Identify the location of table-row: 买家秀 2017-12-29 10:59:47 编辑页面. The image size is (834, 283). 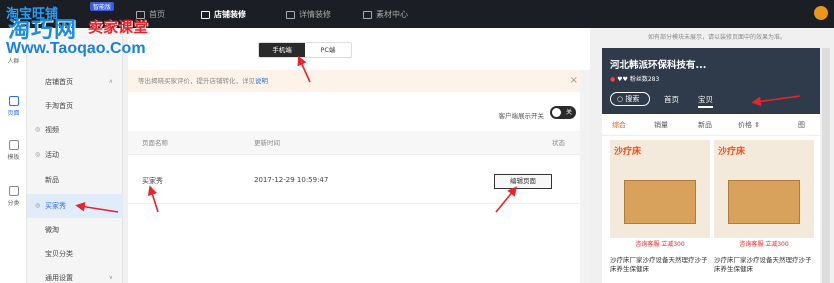
(354, 181).